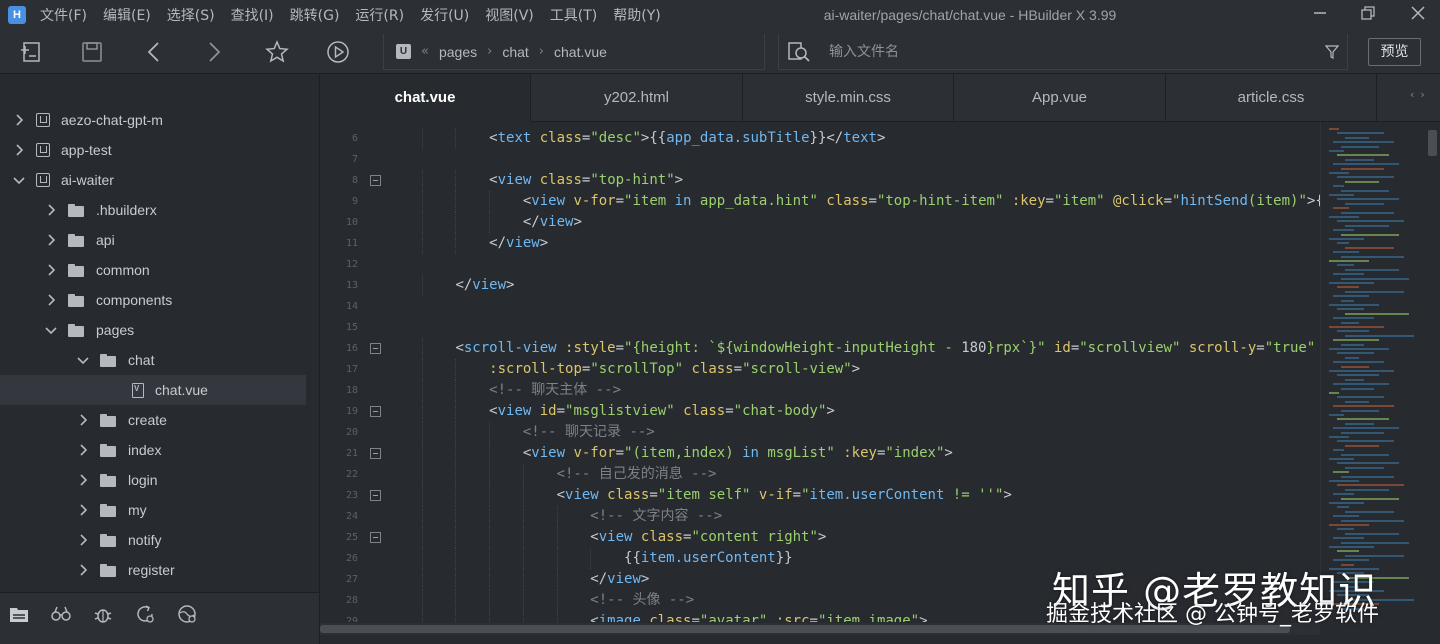  What do you see at coordinates (573, 15) in the screenshot?
I see `menu-item: 工具(T)` at bounding box center [573, 15].